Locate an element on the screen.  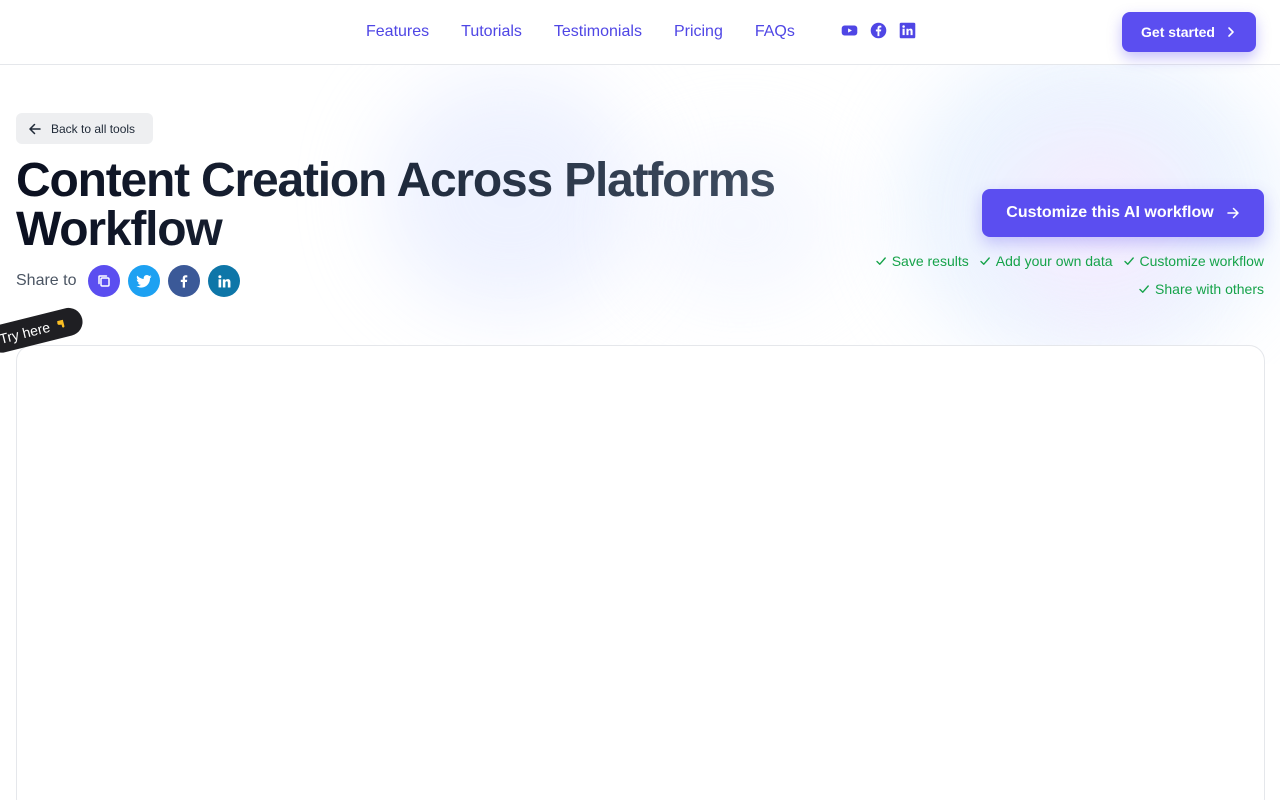
nav-link-faqs: FAQs is located at coordinates (775, 32).